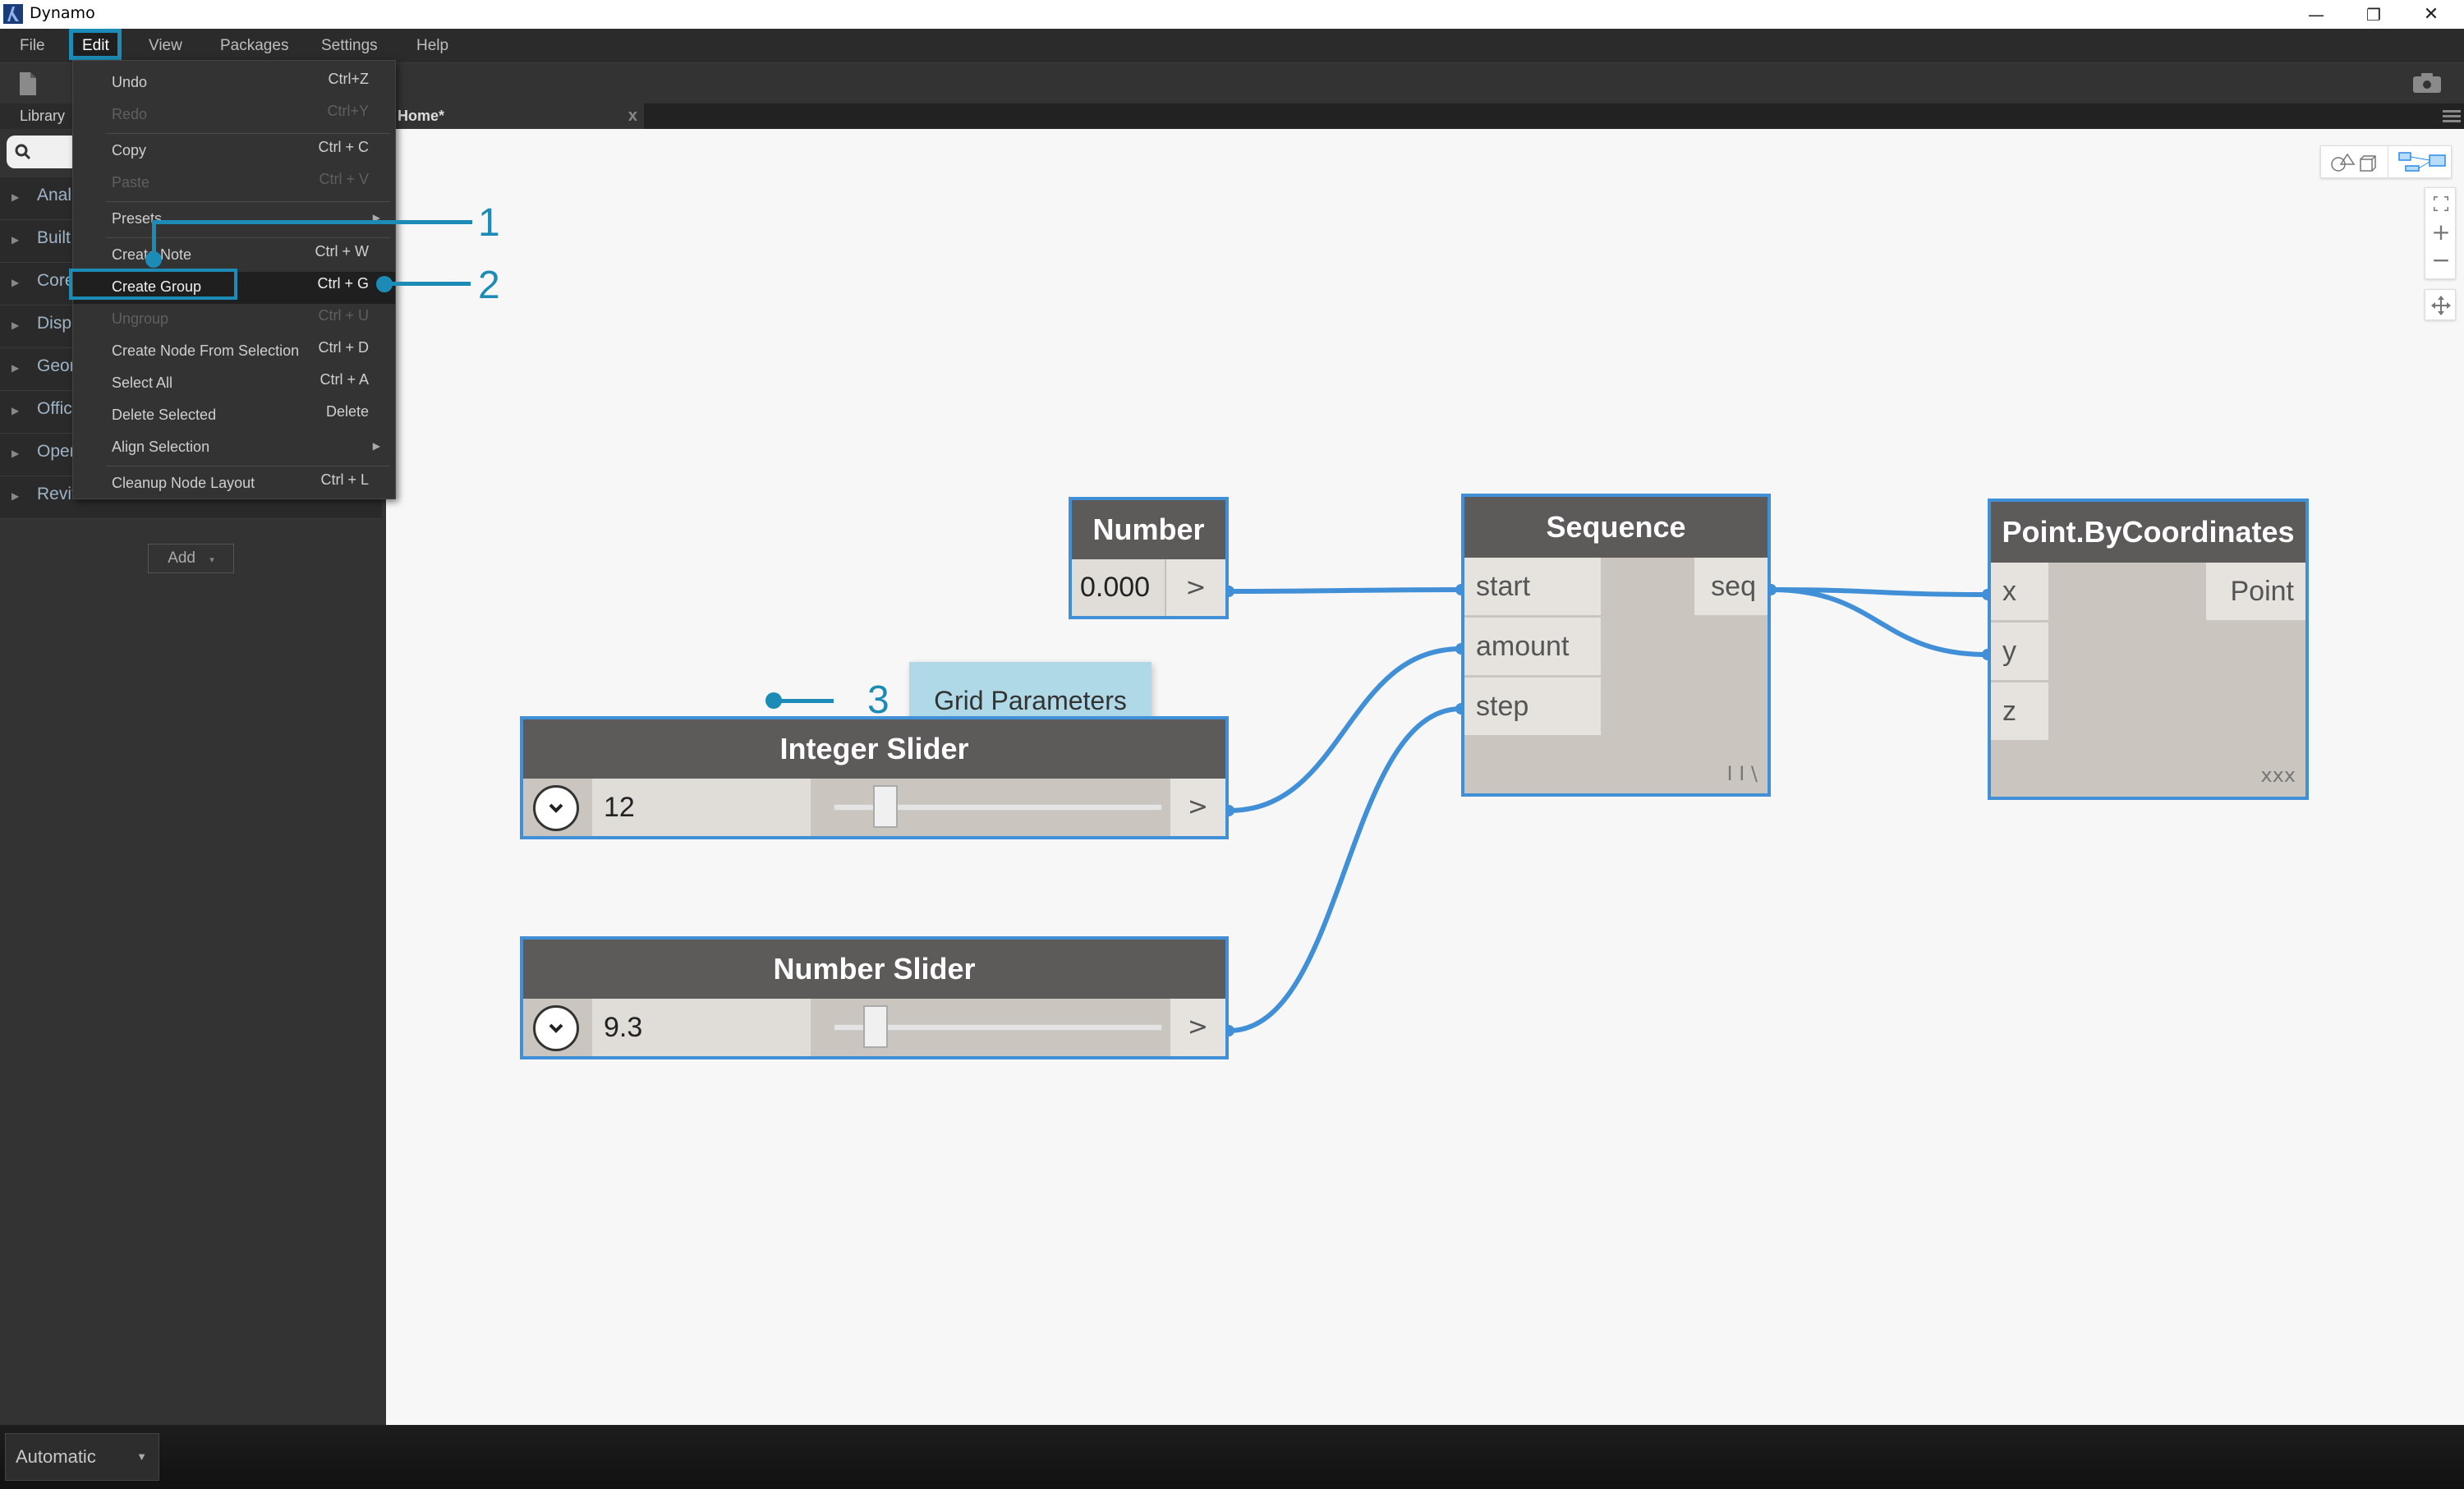  I want to click on new-file-icon, so click(28, 83).